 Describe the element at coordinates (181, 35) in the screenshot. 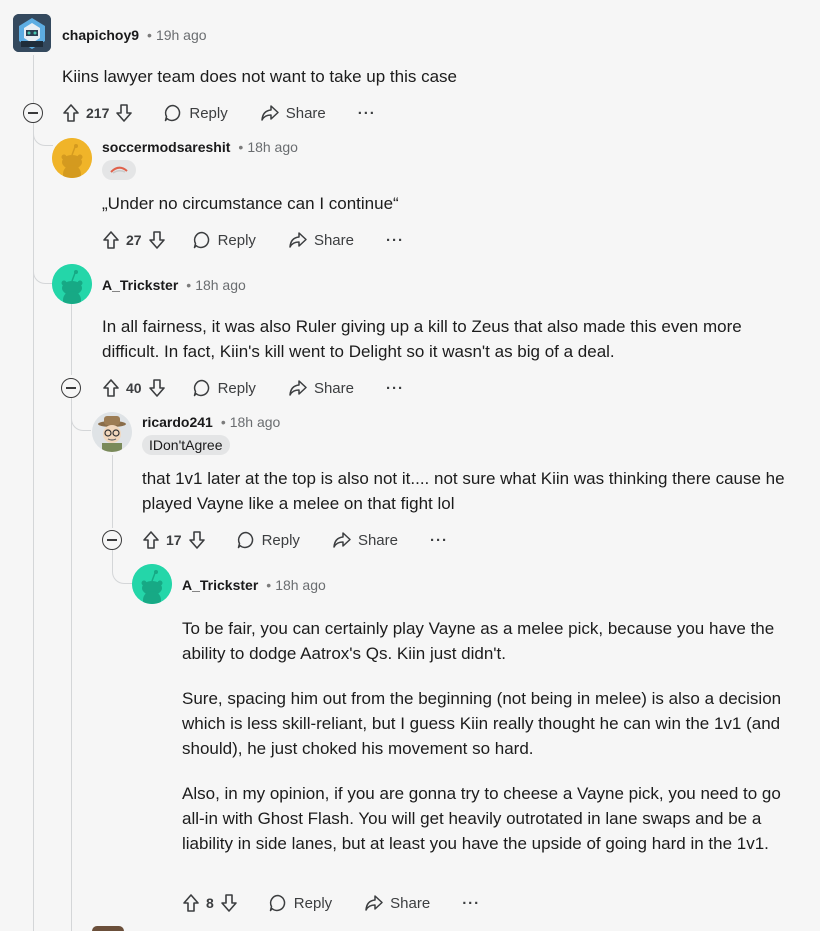

I see `comment-time: 19h ago` at that location.